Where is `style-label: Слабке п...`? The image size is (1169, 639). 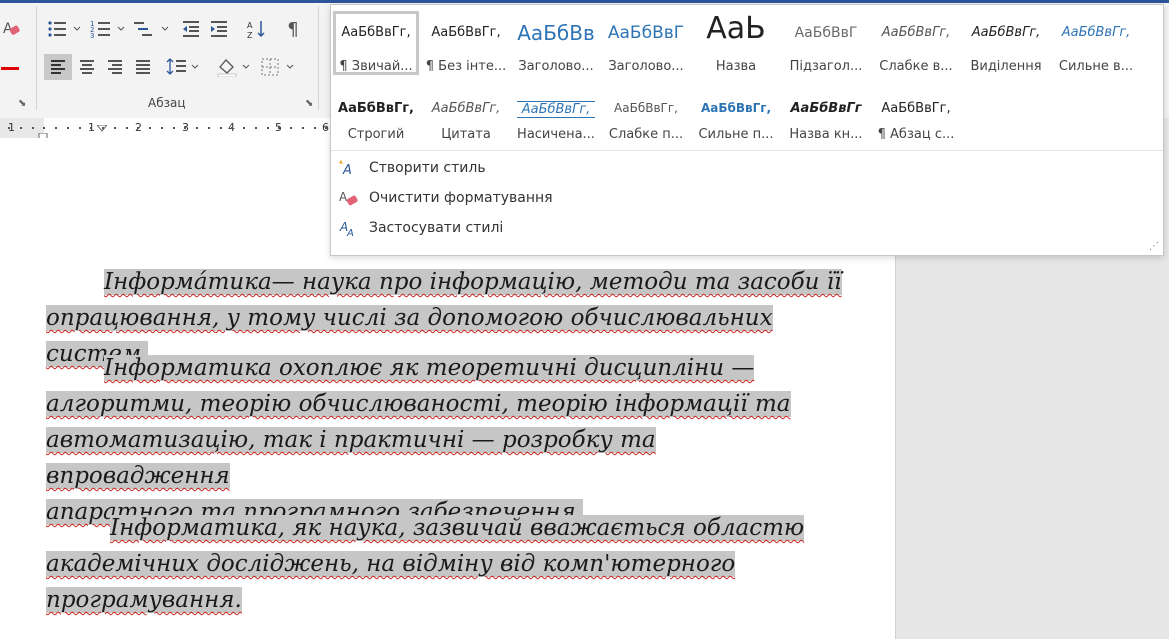
style-label: Слабке п... is located at coordinates (646, 134).